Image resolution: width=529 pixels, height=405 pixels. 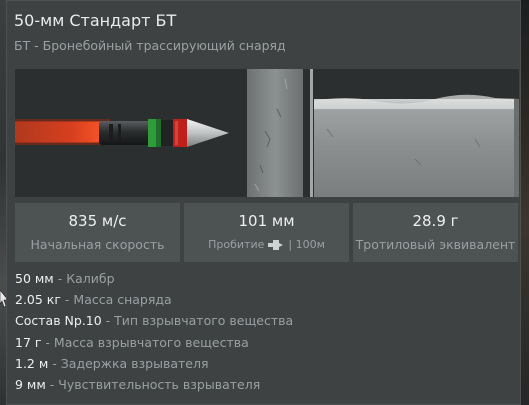 What do you see at coordinates (90, 278) in the screenshot?
I see `property-name: Калибр` at bounding box center [90, 278].